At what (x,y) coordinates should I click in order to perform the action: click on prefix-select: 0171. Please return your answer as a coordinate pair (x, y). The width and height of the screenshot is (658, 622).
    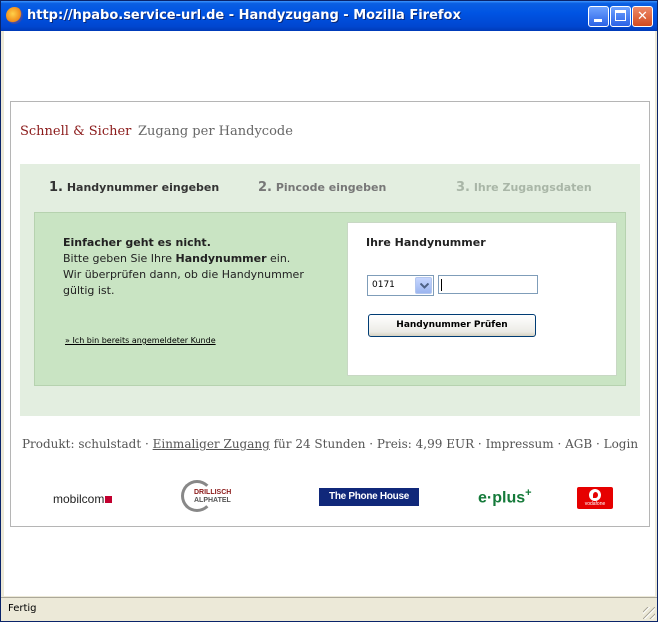
    Looking at the image, I should click on (400, 285).